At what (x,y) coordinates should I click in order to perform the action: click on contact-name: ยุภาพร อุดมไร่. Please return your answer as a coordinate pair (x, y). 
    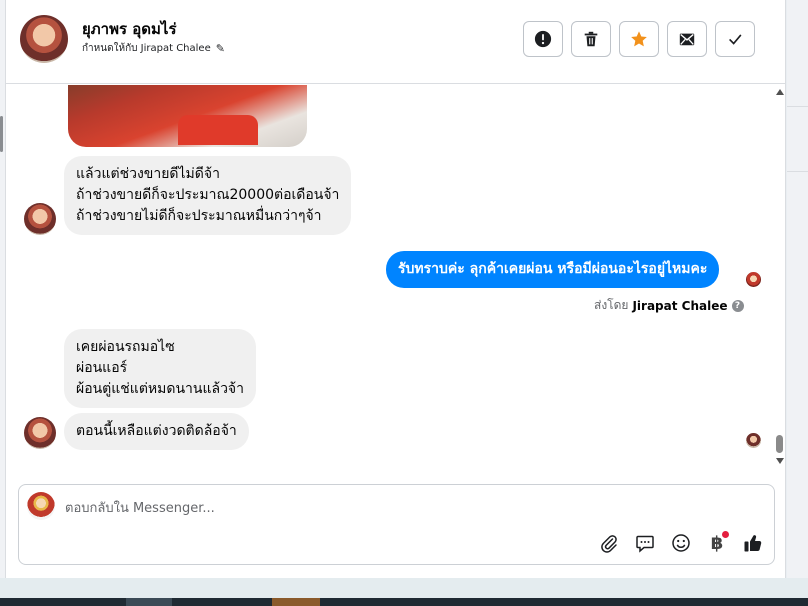
    Looking at the image, I should click on (129, 29).